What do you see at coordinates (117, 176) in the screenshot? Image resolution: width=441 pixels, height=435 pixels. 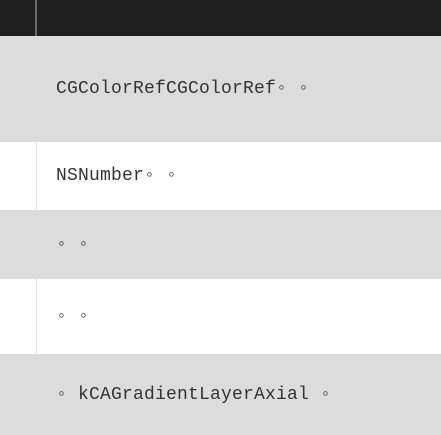 I see `row-text: NSNumber◦ ◦` at bounding box center [117, 176].